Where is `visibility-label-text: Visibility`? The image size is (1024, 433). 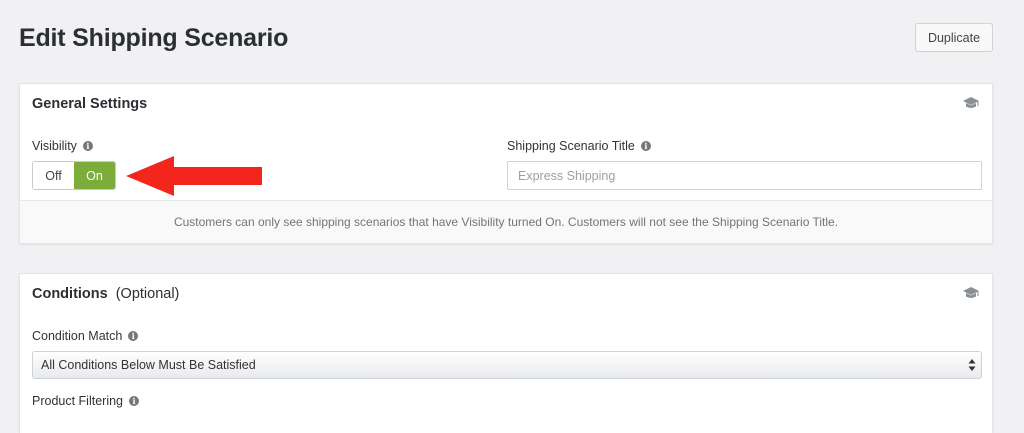 visibility-label-text: Visibility is located at coordinates (54, 146).